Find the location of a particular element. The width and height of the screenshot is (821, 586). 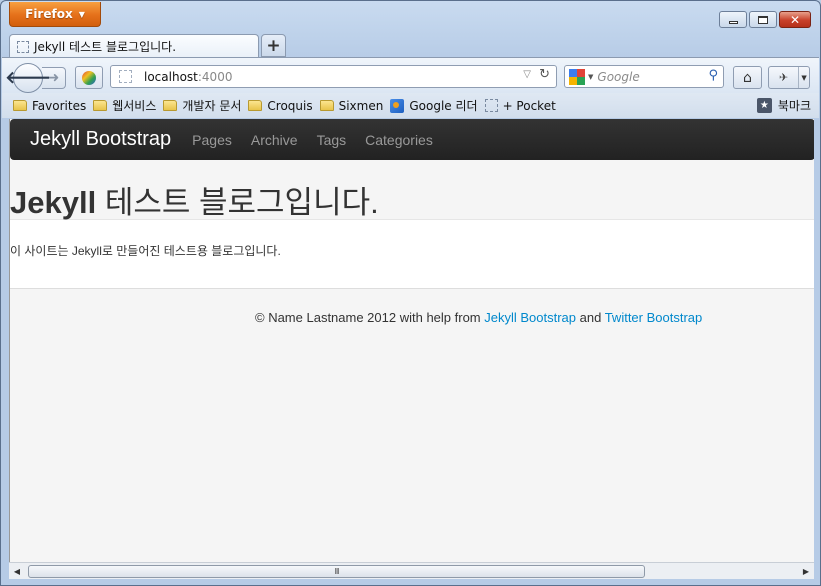

google-engine-icon is located at coordinates (577, 76).